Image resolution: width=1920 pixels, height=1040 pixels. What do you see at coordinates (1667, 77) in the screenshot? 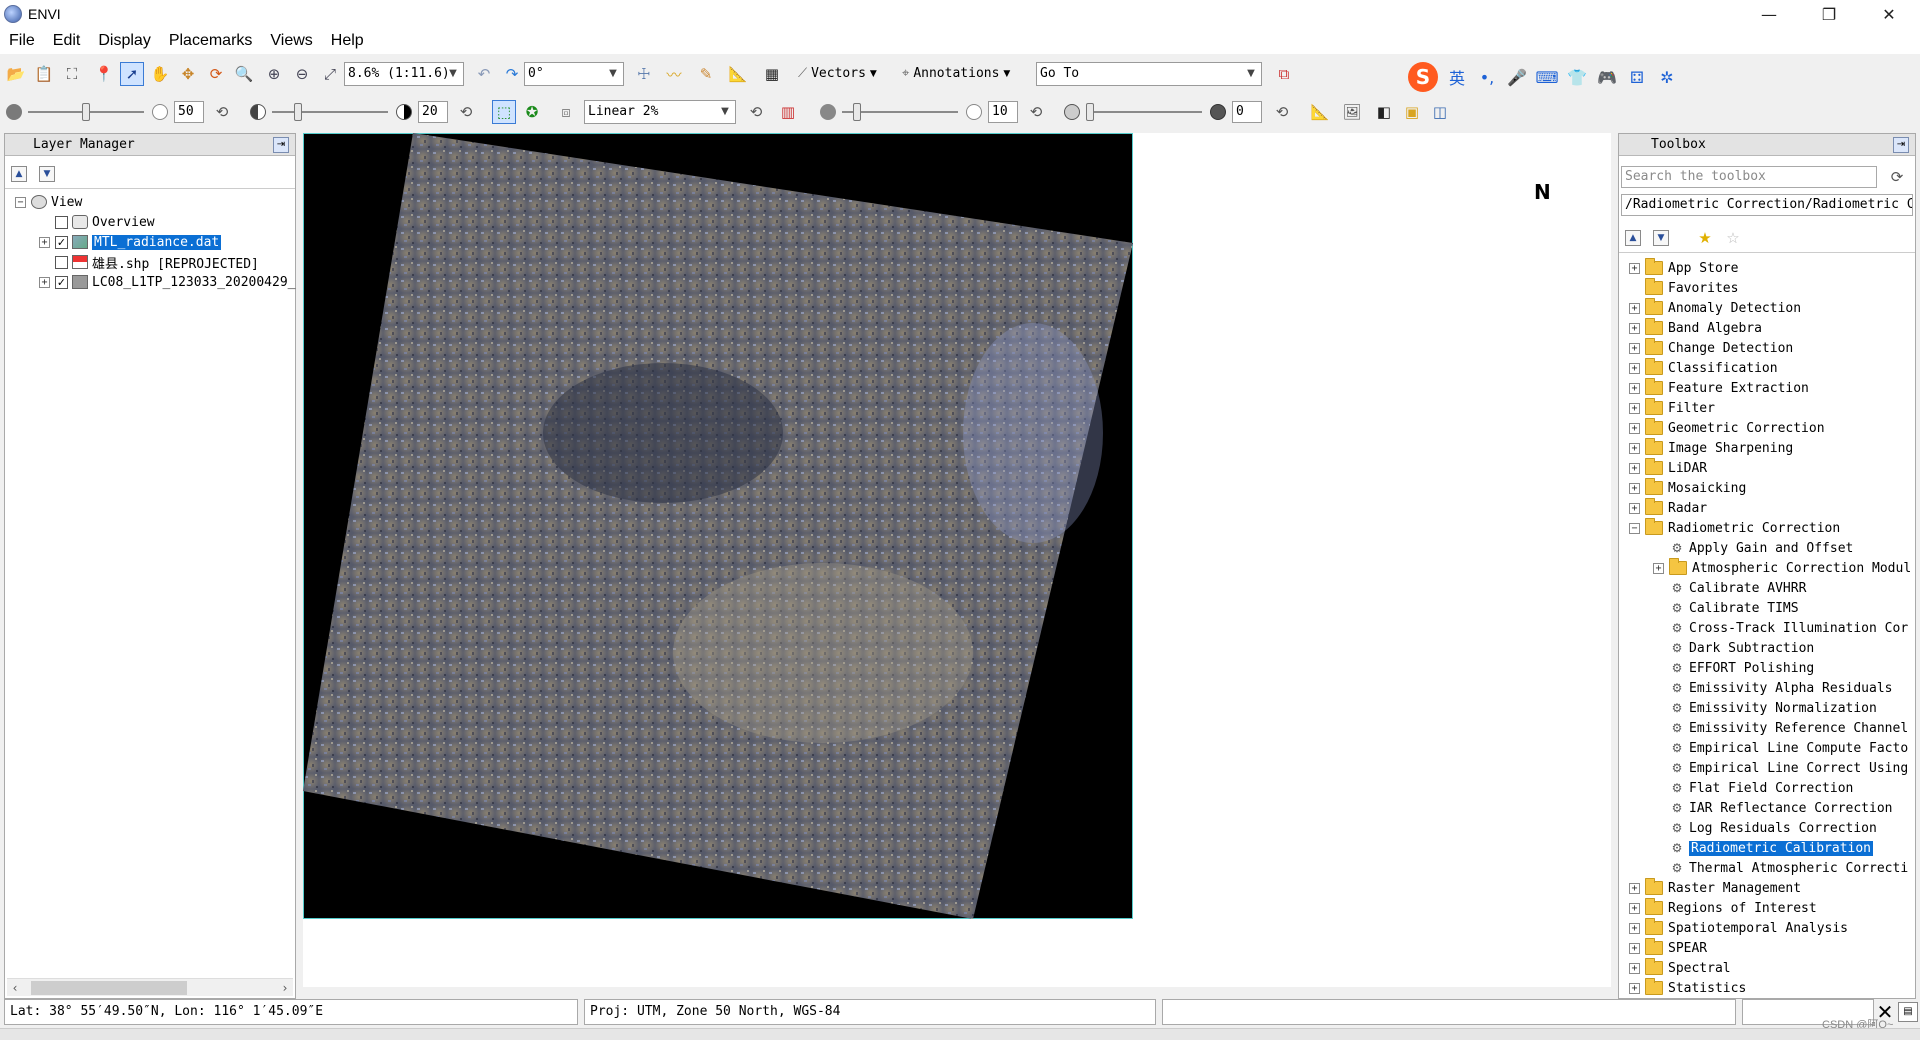
I see `ime-settings-icon: ✲` at bounding box center [1667, 77].